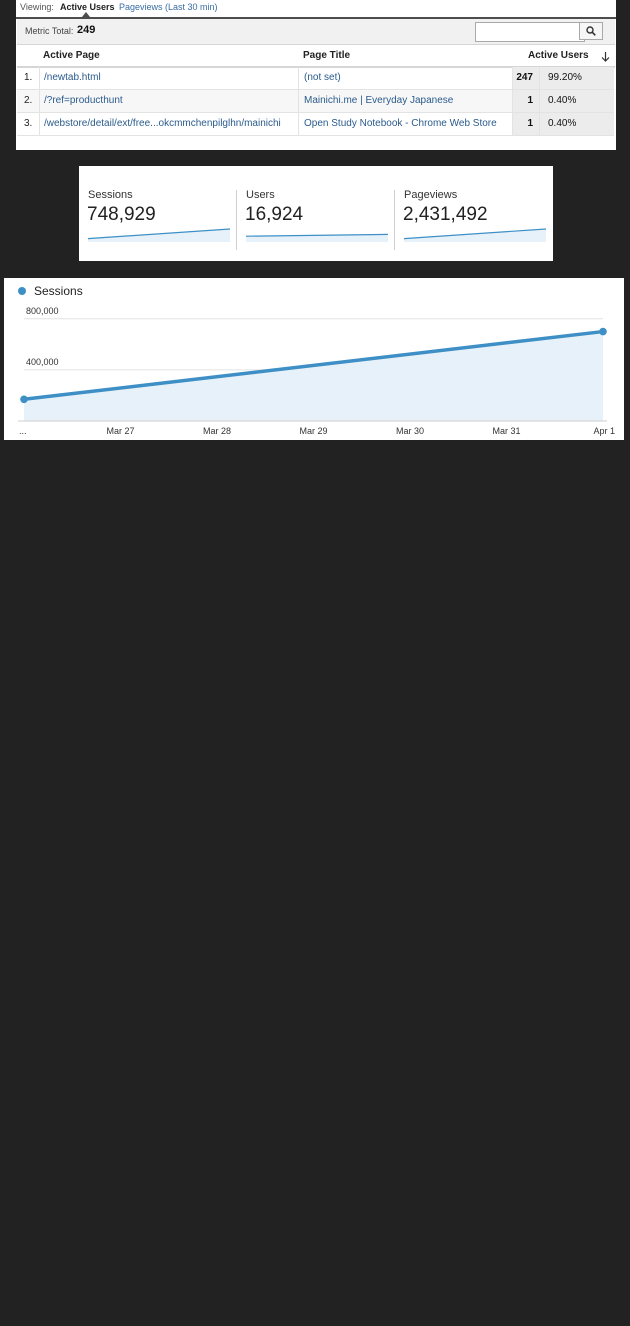 This screenshot has width=630, height=1326. I want to click on active-page-link: /?ref=producthunt, so click(83, 100).